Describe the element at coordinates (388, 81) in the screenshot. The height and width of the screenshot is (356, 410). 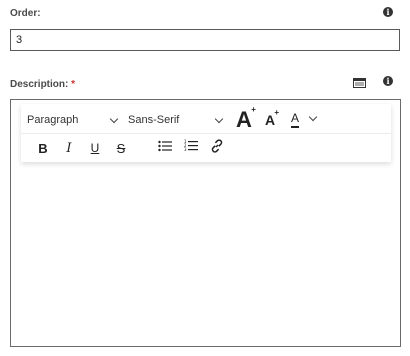
I see `description-info-icon: i` at that location.